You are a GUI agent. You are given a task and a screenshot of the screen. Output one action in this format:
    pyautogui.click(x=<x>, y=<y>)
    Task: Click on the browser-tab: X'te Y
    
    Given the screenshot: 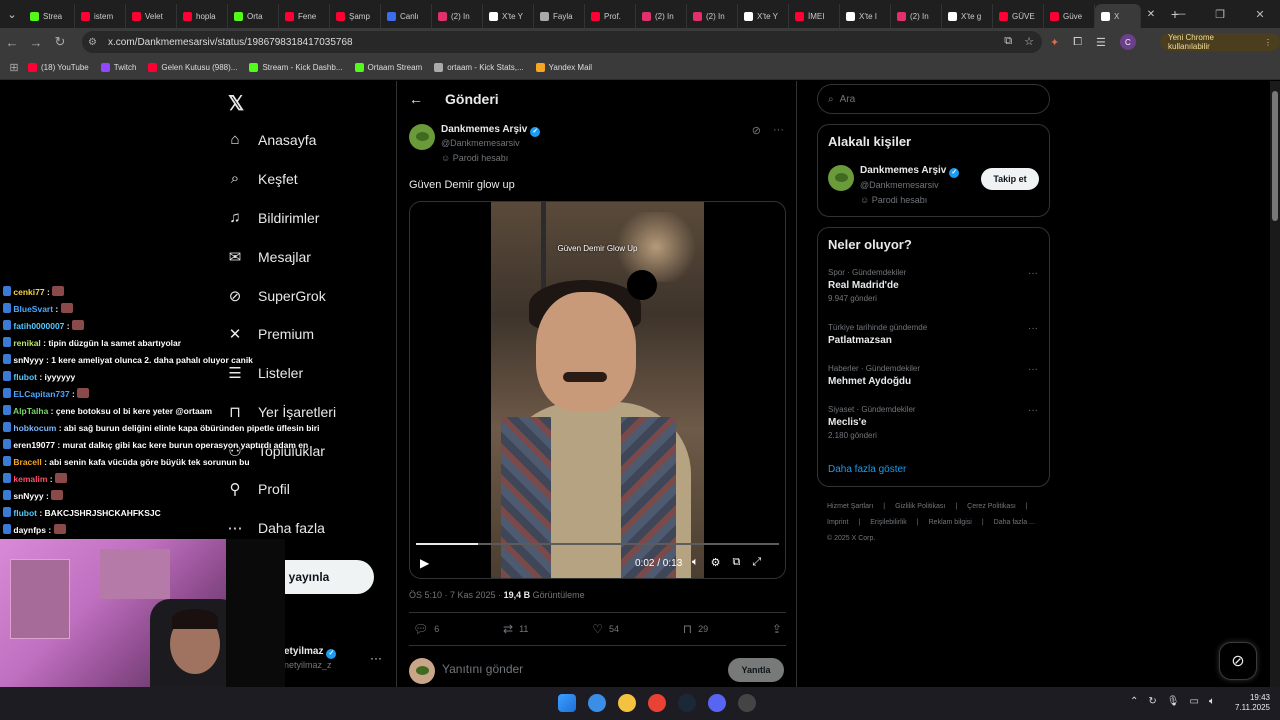 What is the action you would take?
    pyautogui.click(x=508, y=16)
    